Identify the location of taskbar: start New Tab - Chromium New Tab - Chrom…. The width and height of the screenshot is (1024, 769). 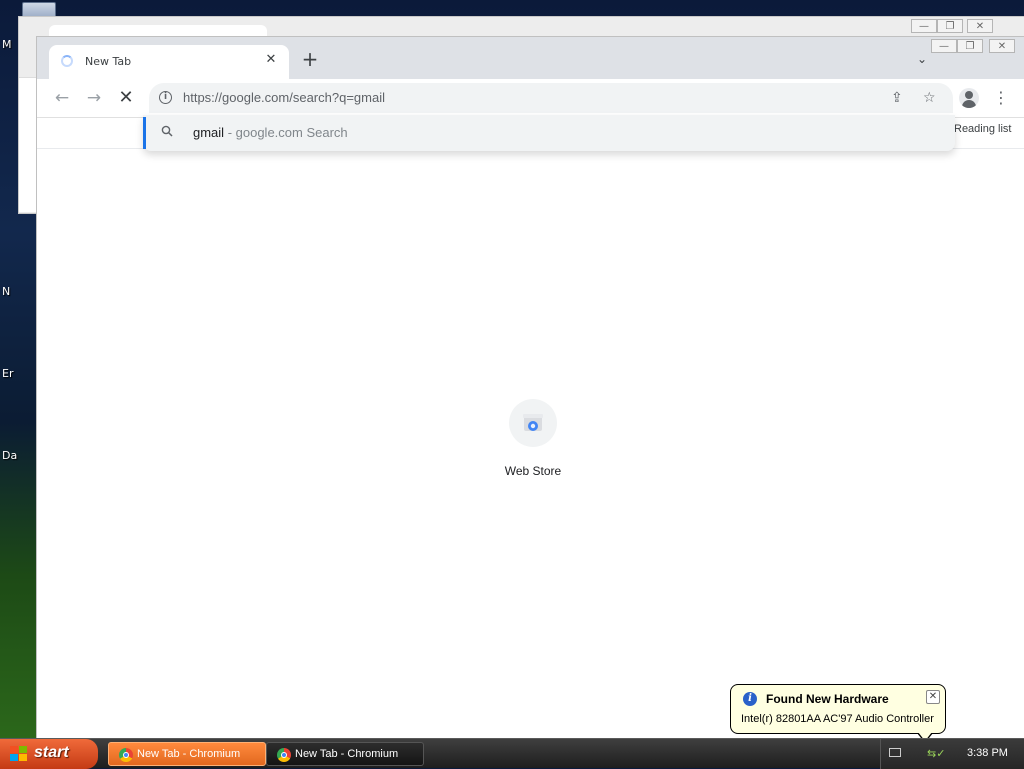
(512, 753).